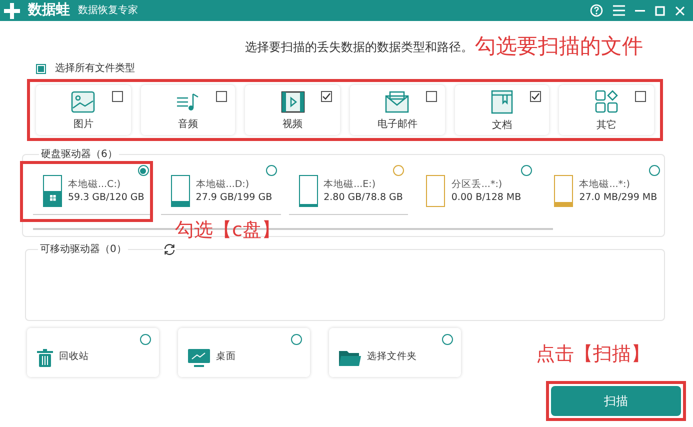  Describe the element at coordinates (359, 47) in the screenshot. I see `instruction-text: 选择要扫描的丢失数据的数据类型和路径。` at that location.